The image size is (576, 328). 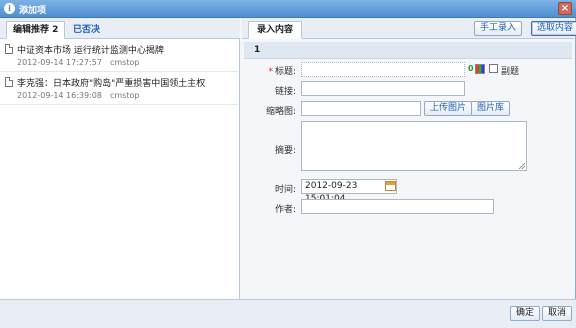 What do you see at coordinates (498, 28) in the screenshot?
I see `manual-entry-button: 手工录入` at bounding box center [498, 28].